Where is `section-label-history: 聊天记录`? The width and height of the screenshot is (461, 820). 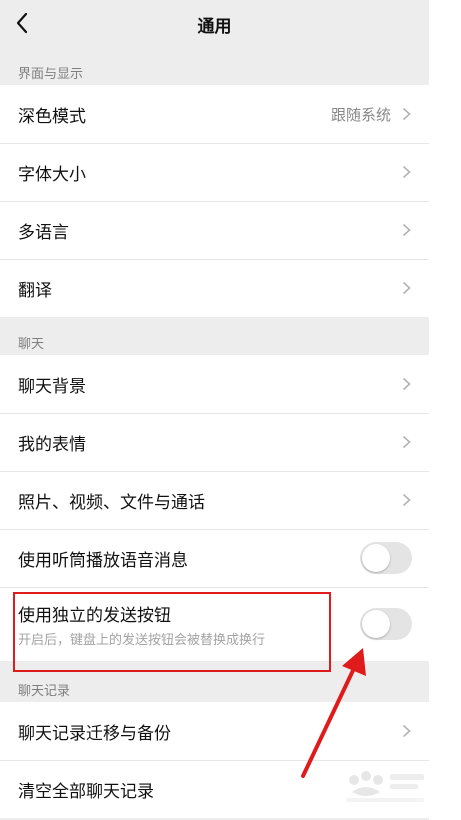 section-label-history: 聊天记录 is located at coordinates (44, 691).